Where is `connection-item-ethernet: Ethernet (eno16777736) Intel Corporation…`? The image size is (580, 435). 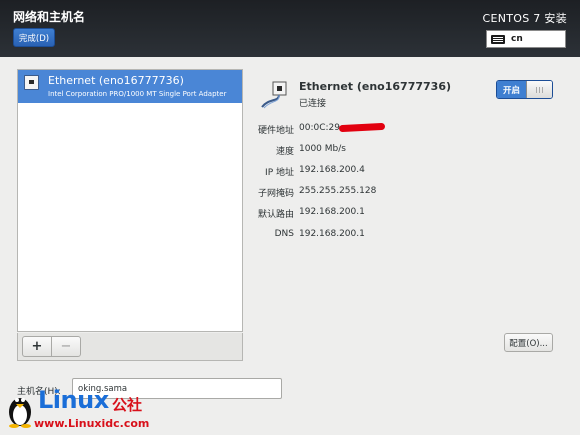
connection-item-ethernet: Ethernet (eno16777736) Intel Corporation… is located at coordinates (130, 86).